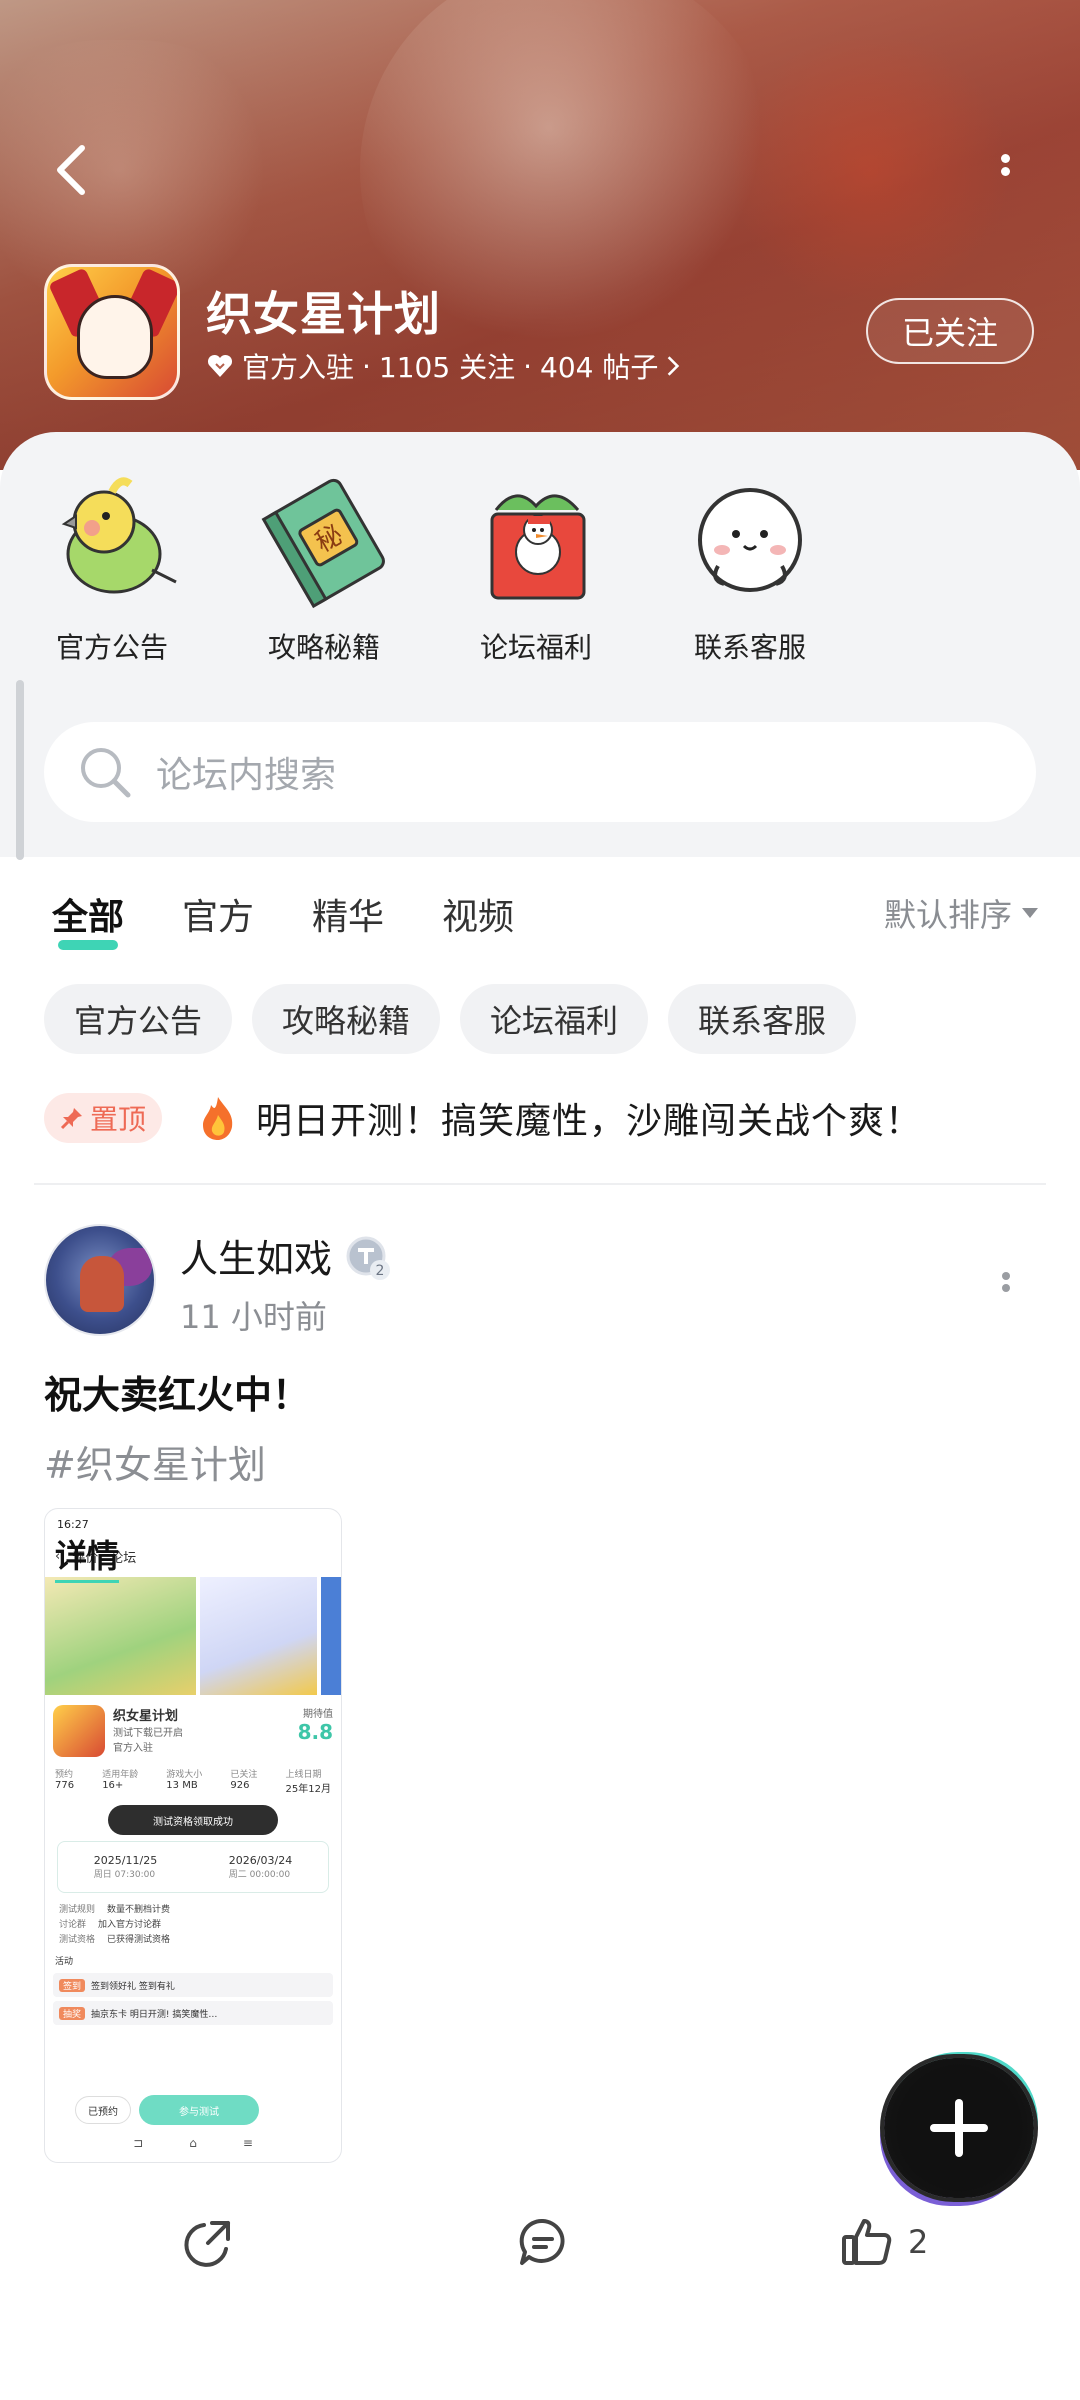 Image resolution: width=1080 pixels, height=2400 pixels. I want to click on fire-icon, so click(218, 1118).